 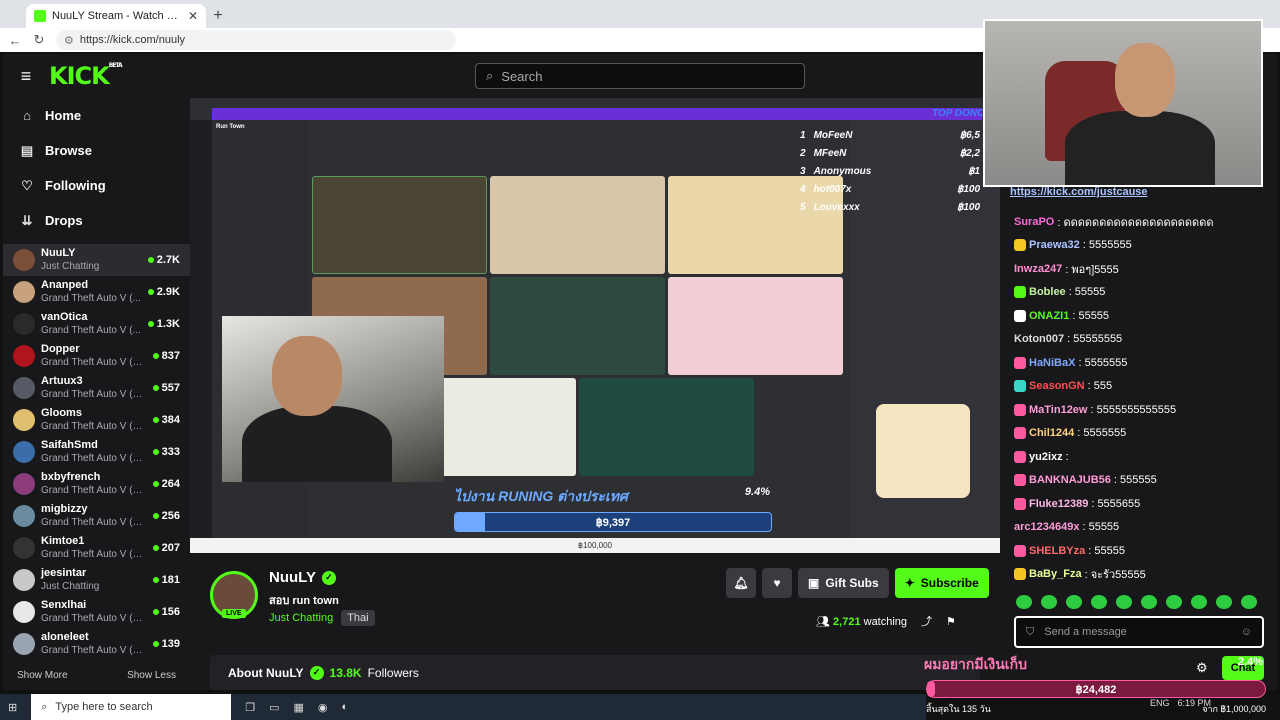 I want to click on task-view-icon: ❐, so click(x=250, y=707).